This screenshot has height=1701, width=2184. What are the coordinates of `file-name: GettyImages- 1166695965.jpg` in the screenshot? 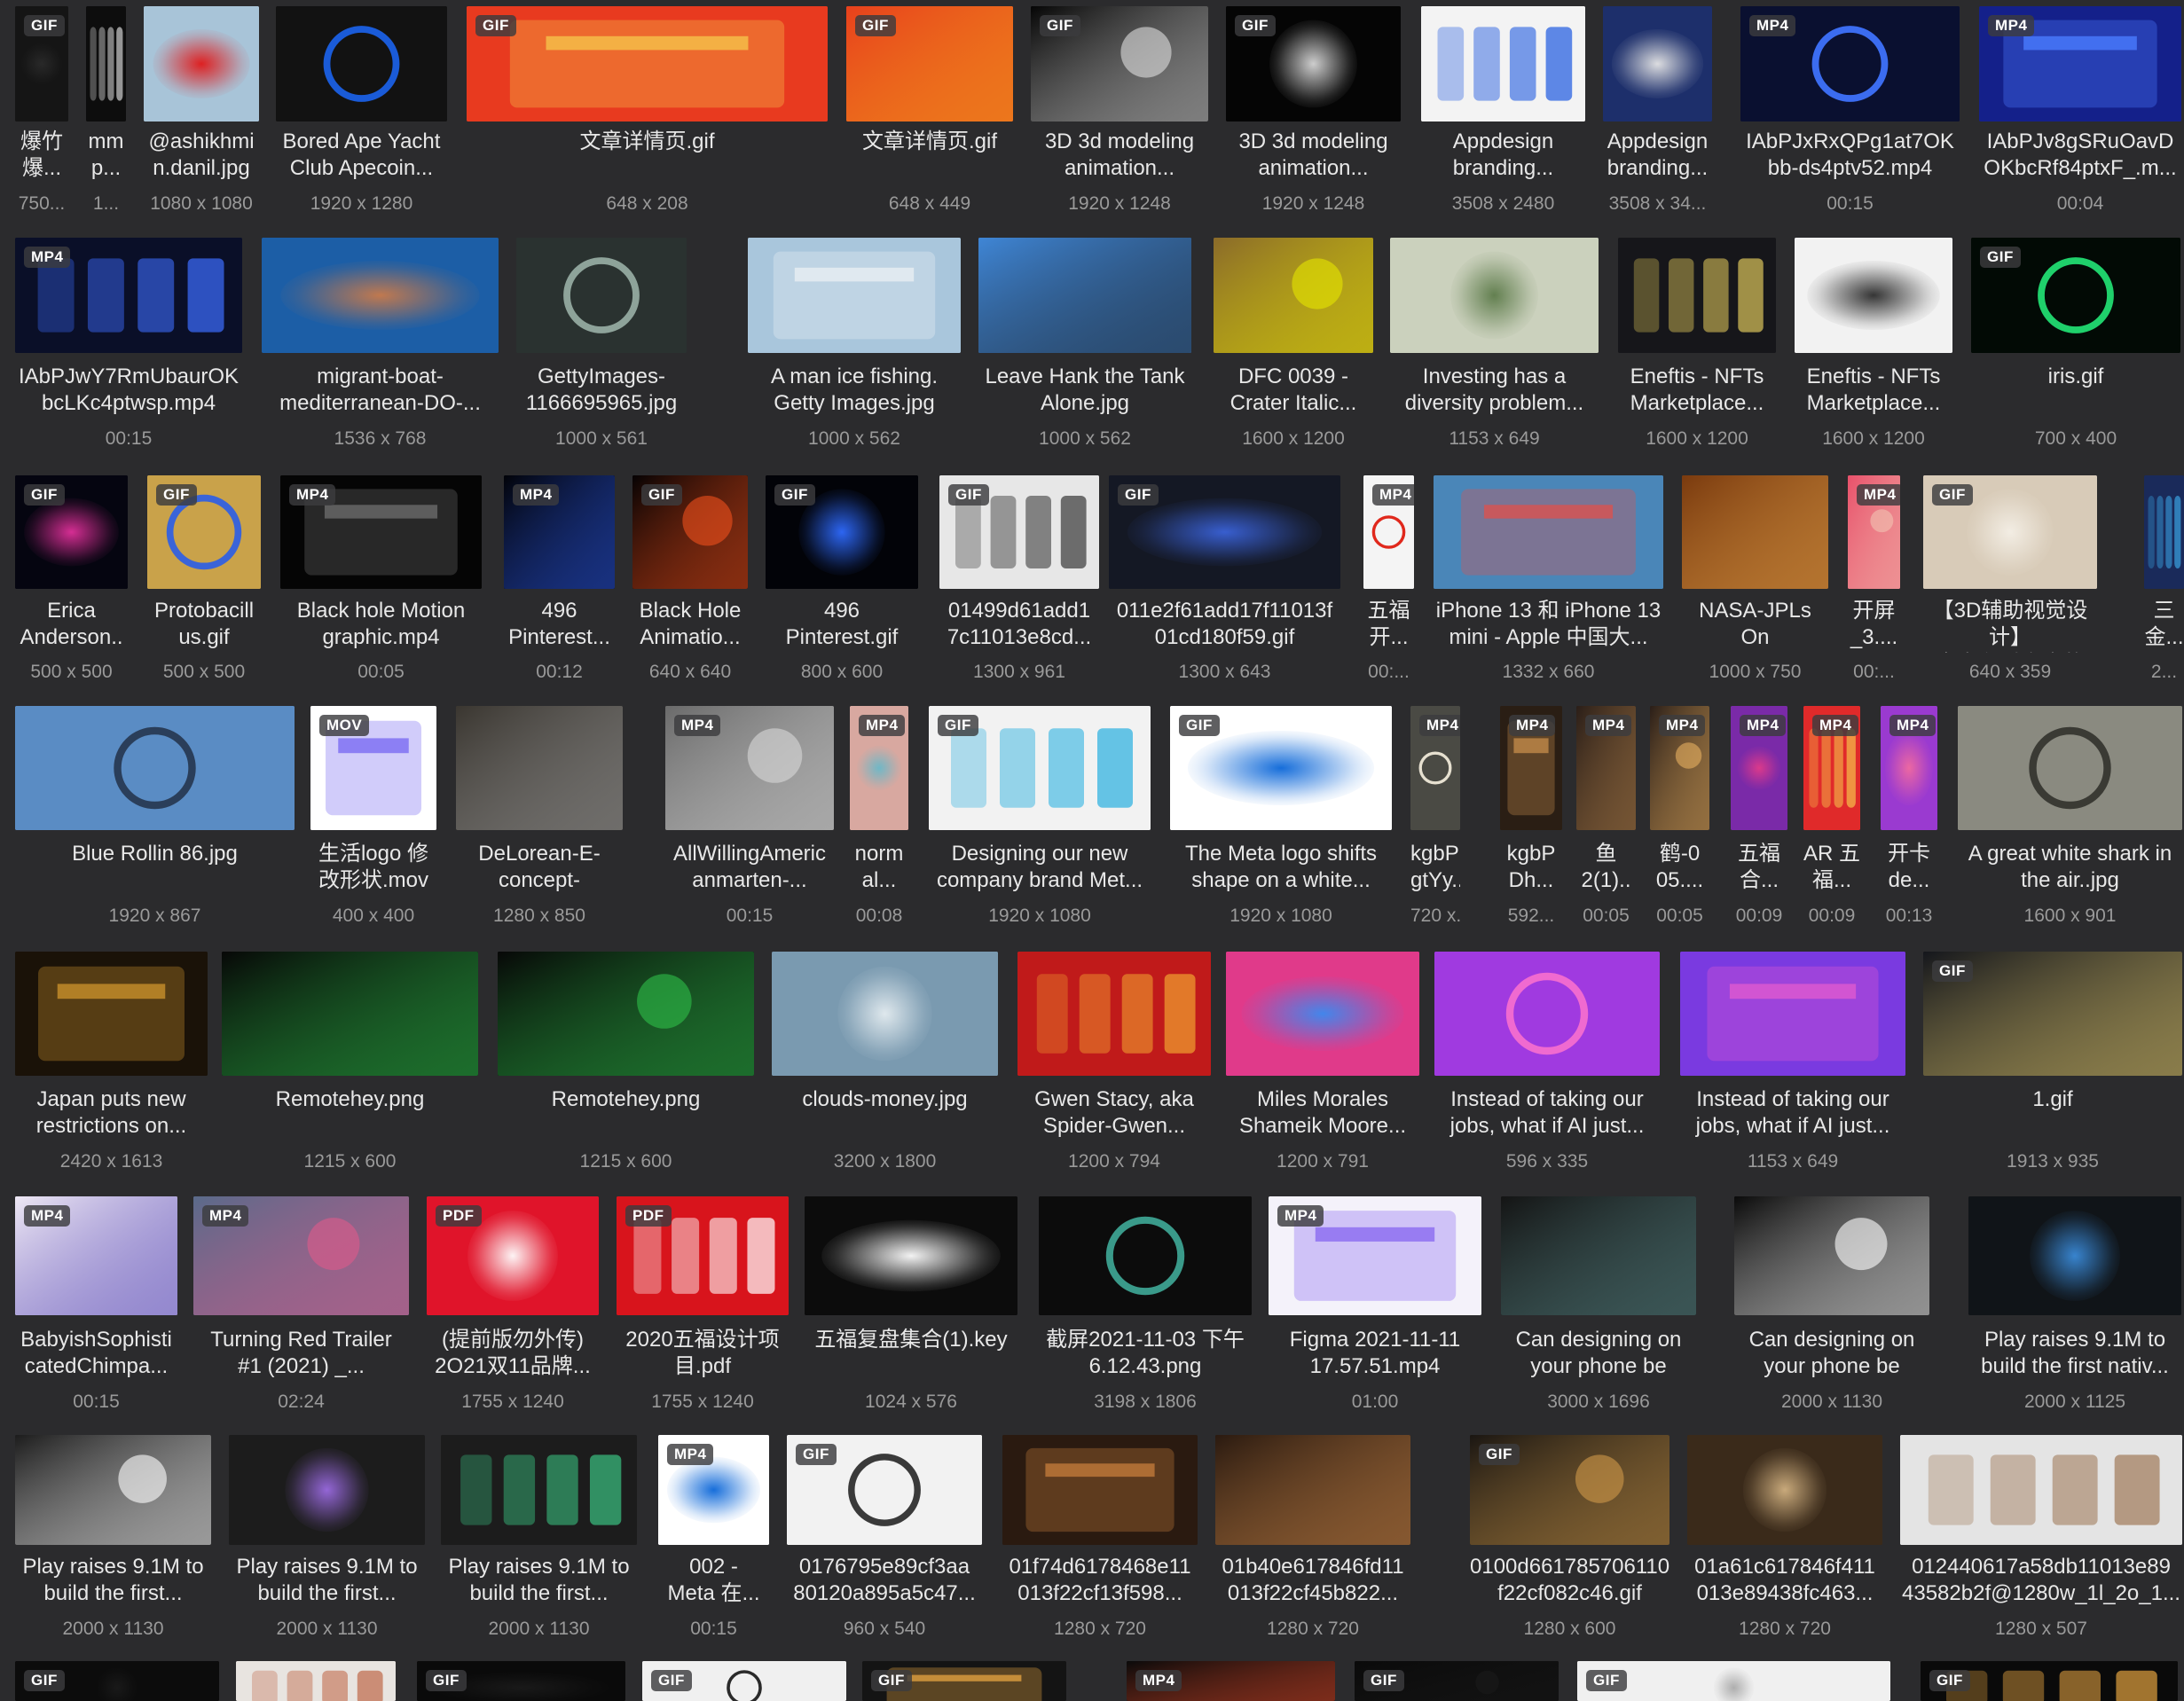 It's located at (601, 389).